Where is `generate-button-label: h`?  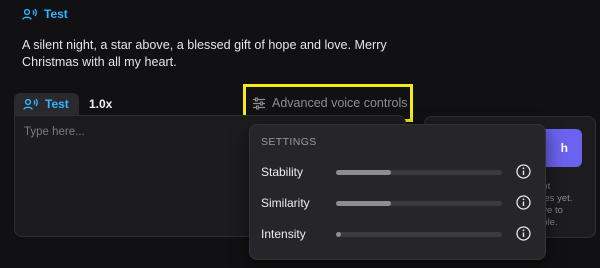
generate-button-label: h is located at coordinates (564, 148).